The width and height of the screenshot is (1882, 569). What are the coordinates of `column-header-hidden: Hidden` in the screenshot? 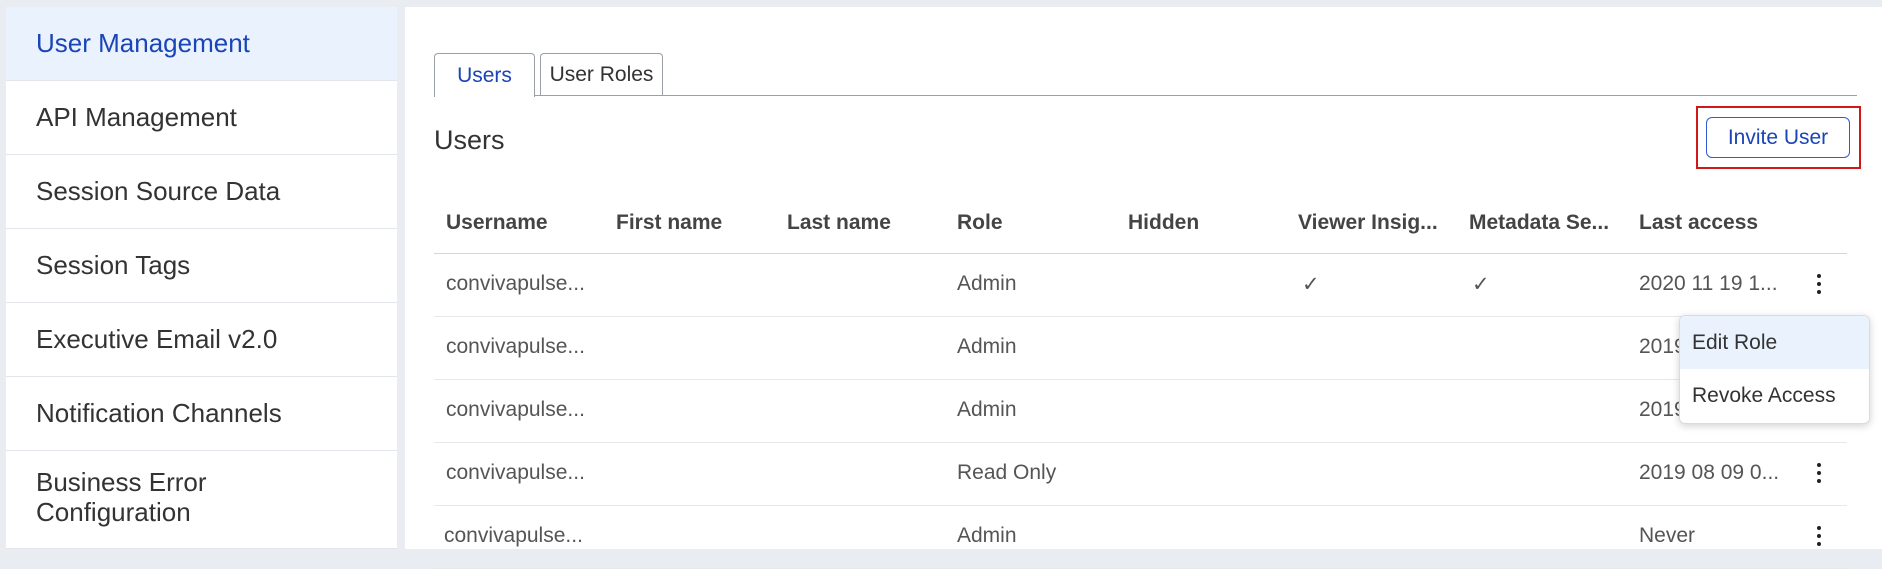 It's located at (1163, 223).